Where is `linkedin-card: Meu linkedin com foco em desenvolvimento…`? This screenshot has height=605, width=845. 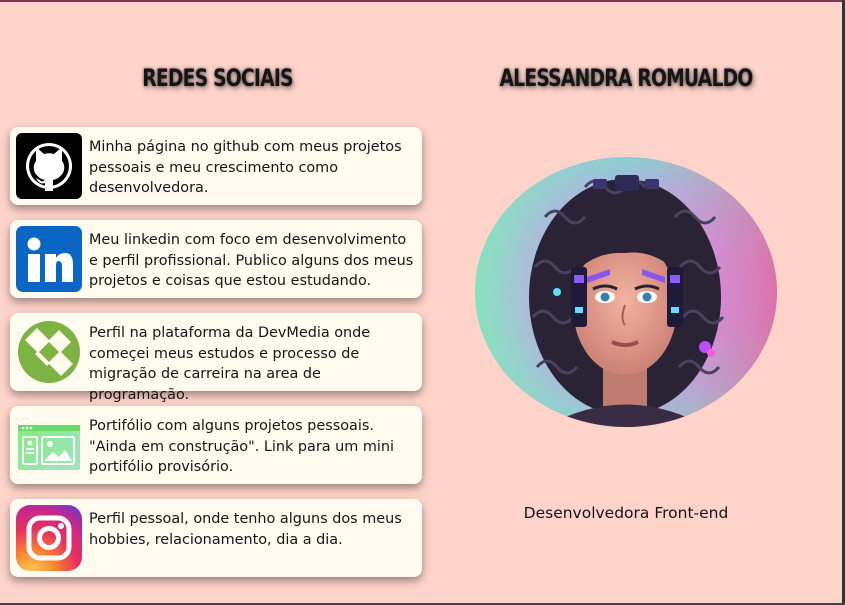 linkedin-card: Meu linkedin com foco em desenvolvimento… is located at coordinates (216, 259).